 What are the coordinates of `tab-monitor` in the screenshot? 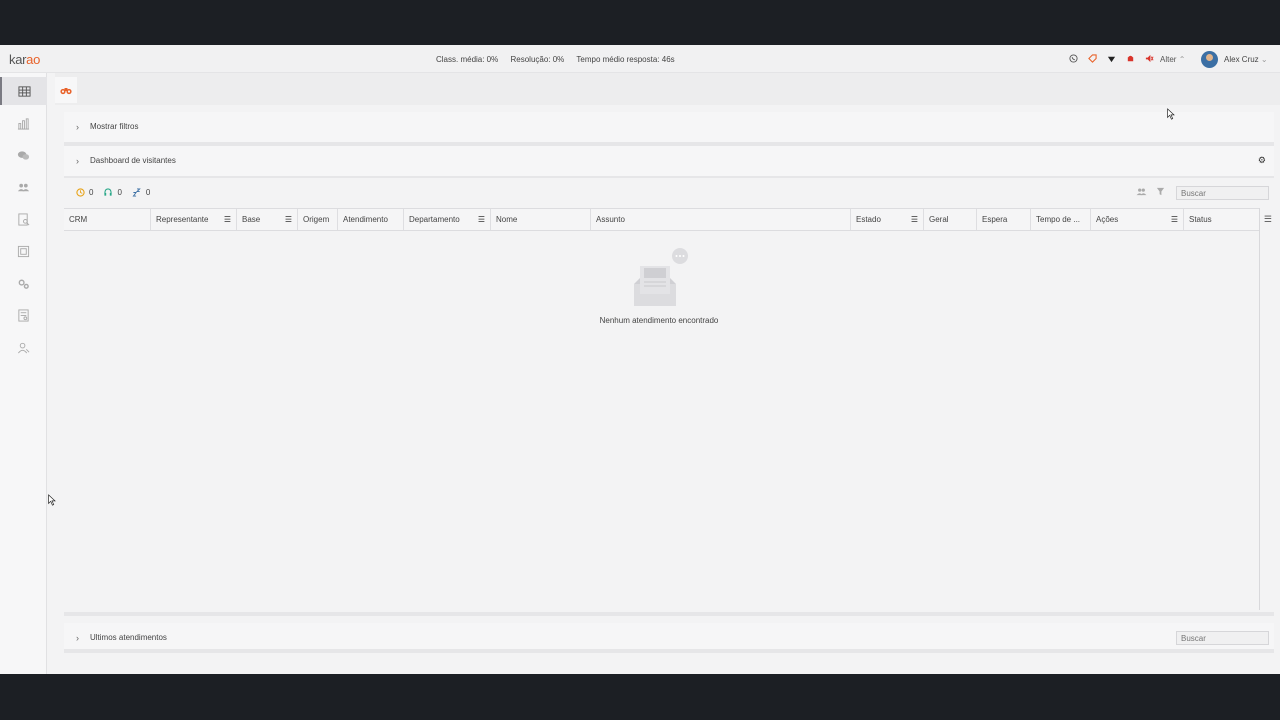 It's located at (66, 90).